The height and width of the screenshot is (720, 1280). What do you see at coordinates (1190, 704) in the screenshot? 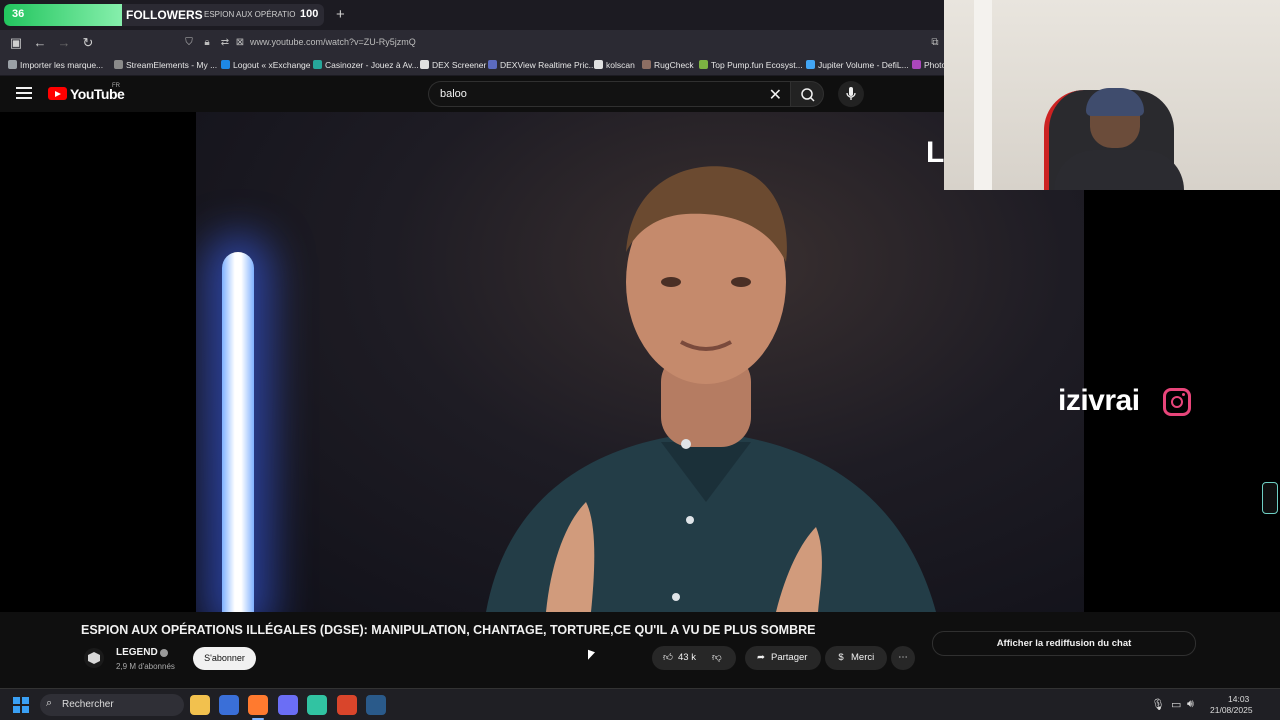
I see `volume-icon: 🔊︎` at bounding box center [1190, 704].